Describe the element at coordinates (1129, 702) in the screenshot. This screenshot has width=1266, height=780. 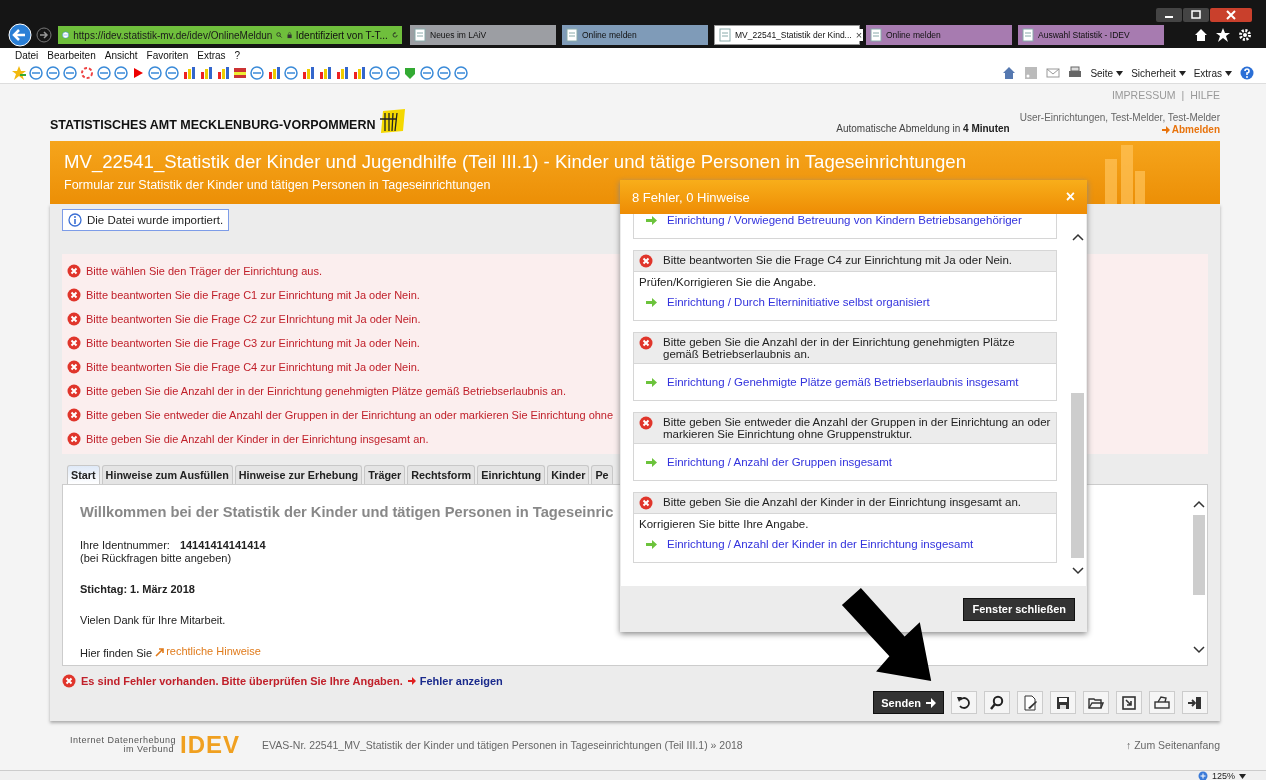
I see `export-button` at that location.